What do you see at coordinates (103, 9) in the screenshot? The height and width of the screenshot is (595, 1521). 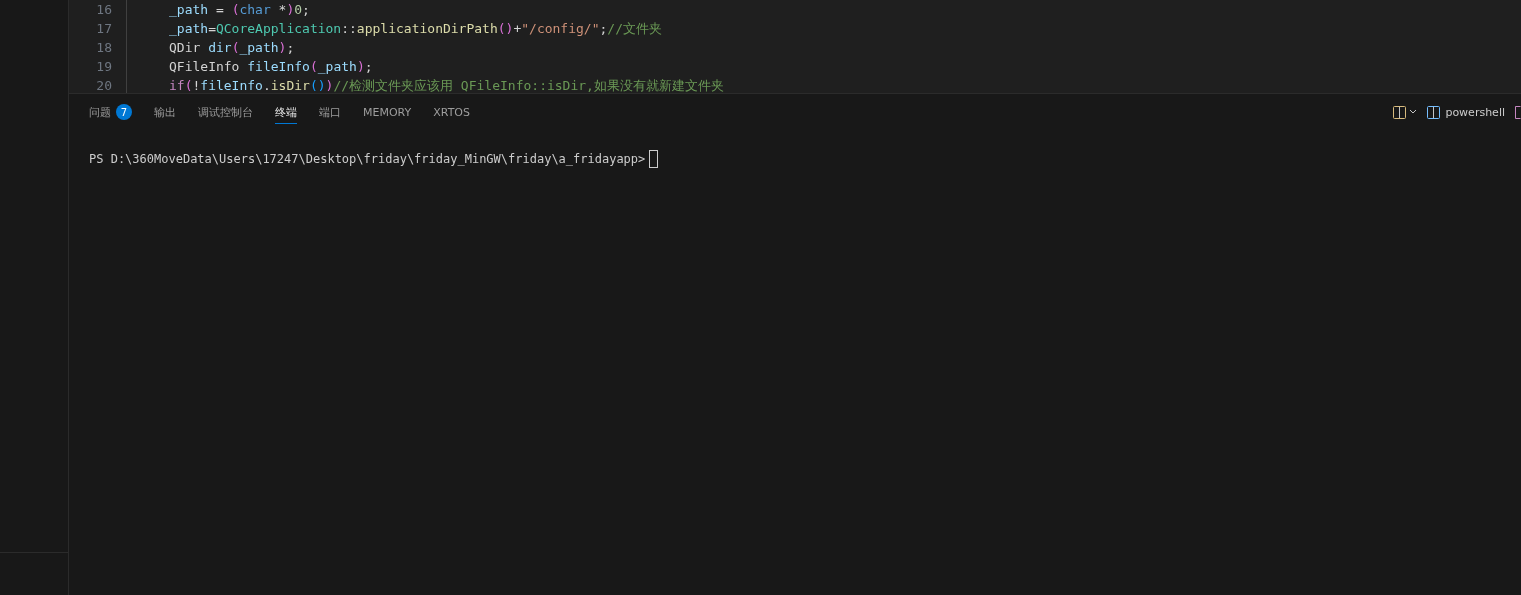 I see `line-number: 16` at bounding box center [103, 9].